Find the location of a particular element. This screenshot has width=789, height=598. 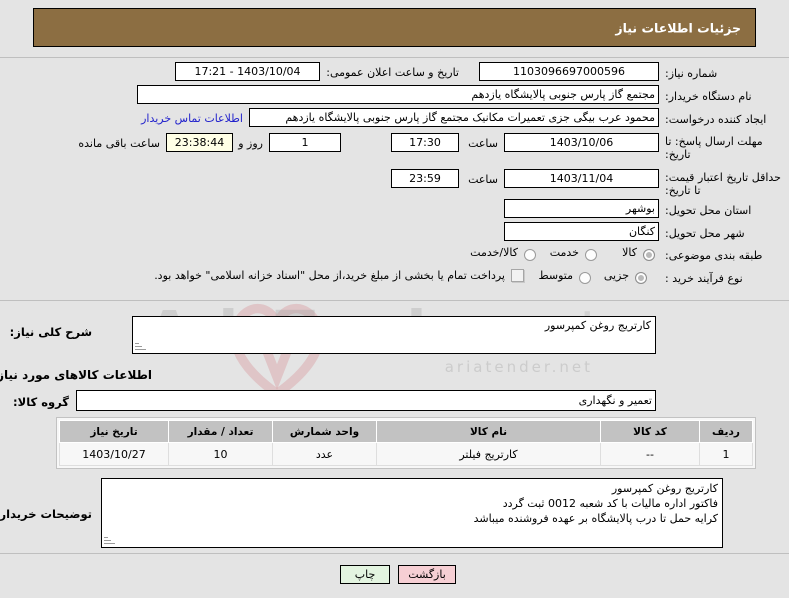

buyer-org-value: مجتمع گاز پارس جنوبی پالایشگاه یازدهم is located at coordinates (398, 94).